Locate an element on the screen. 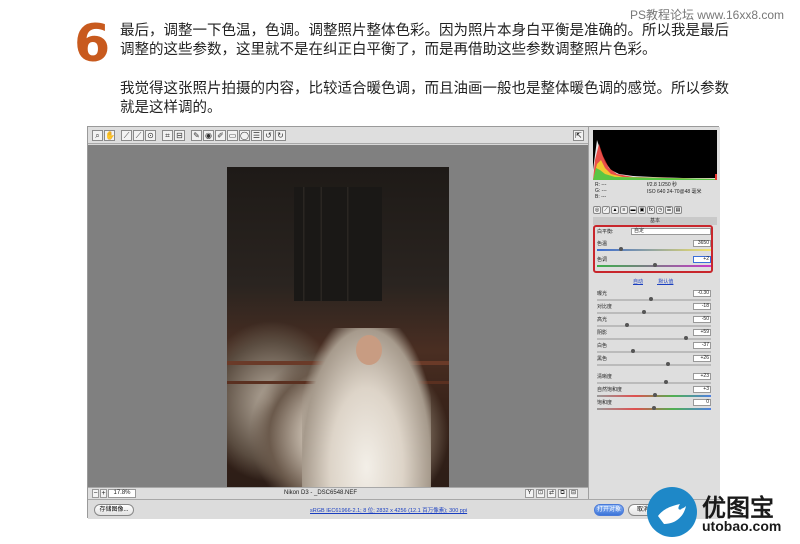 The width and height of the screenshot is (800, 544). presence-value: 0 is located at coordinates (702, 402).